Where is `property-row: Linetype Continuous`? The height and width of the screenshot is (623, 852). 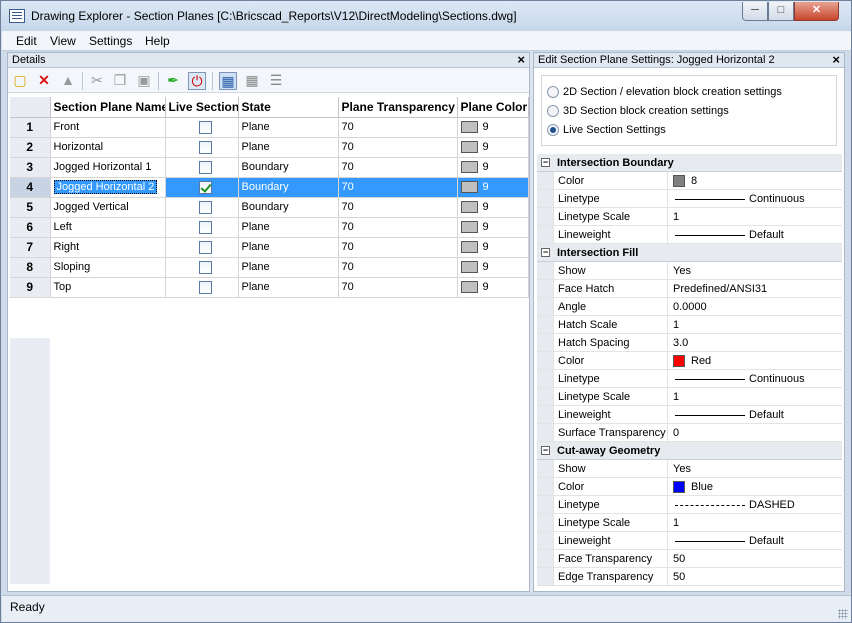 property-row: Linetype Continuous is located at coordinates (689, 379).